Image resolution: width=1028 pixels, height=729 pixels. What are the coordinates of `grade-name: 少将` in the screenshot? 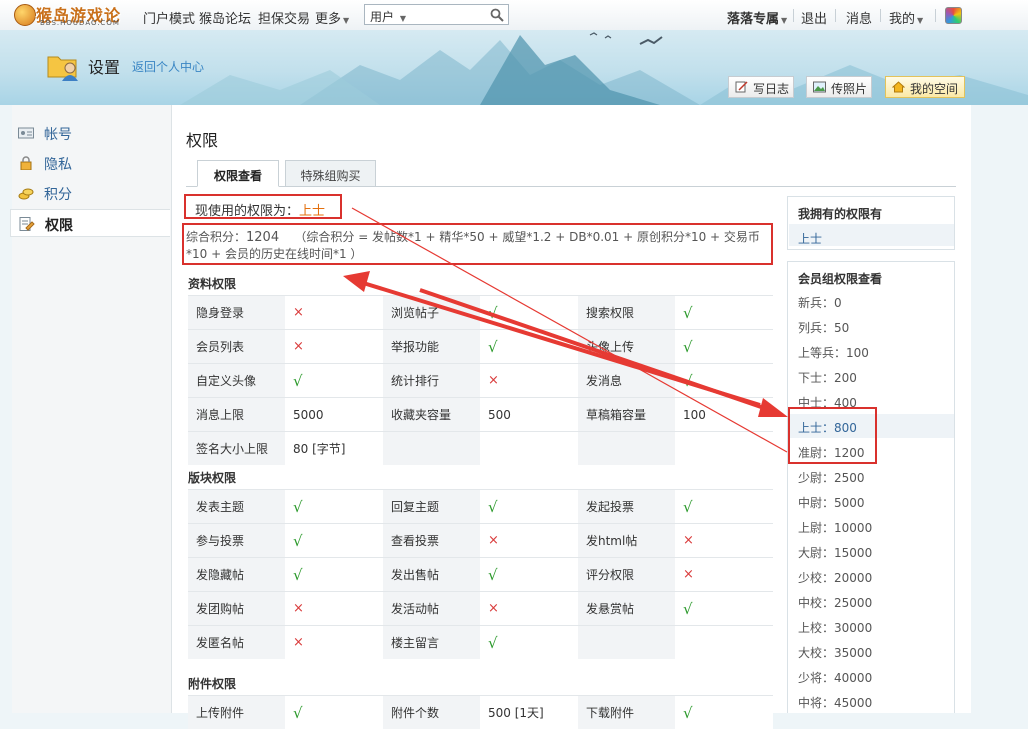 It's located at (810, 678).